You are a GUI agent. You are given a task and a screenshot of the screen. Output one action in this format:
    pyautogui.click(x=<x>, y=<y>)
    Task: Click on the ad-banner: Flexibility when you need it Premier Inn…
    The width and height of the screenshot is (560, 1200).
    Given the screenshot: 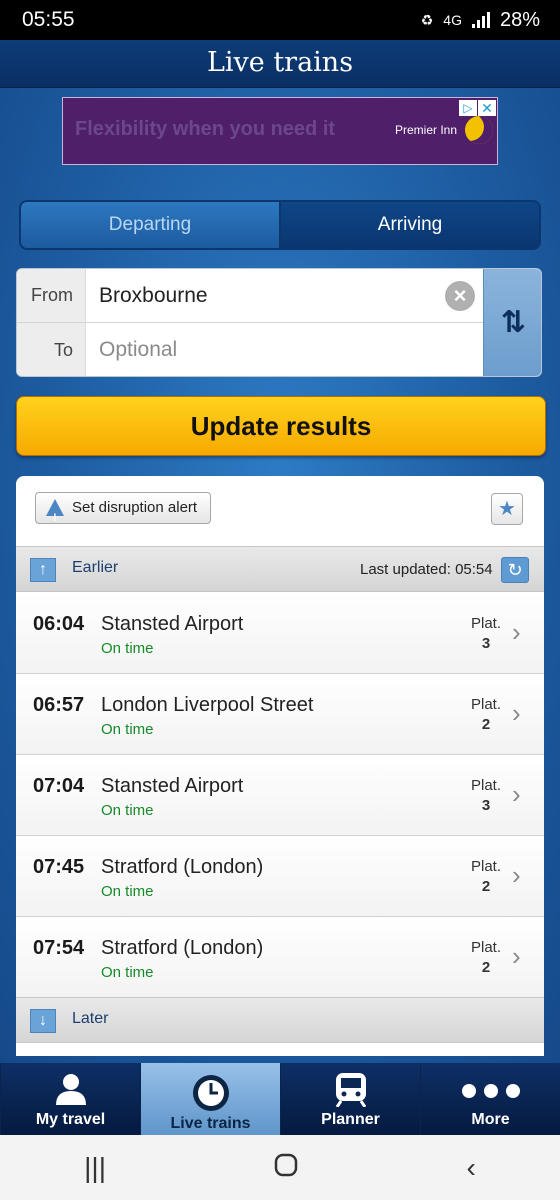 What is the action you would take?
    pyautogui.click(x=280, y=131)
    